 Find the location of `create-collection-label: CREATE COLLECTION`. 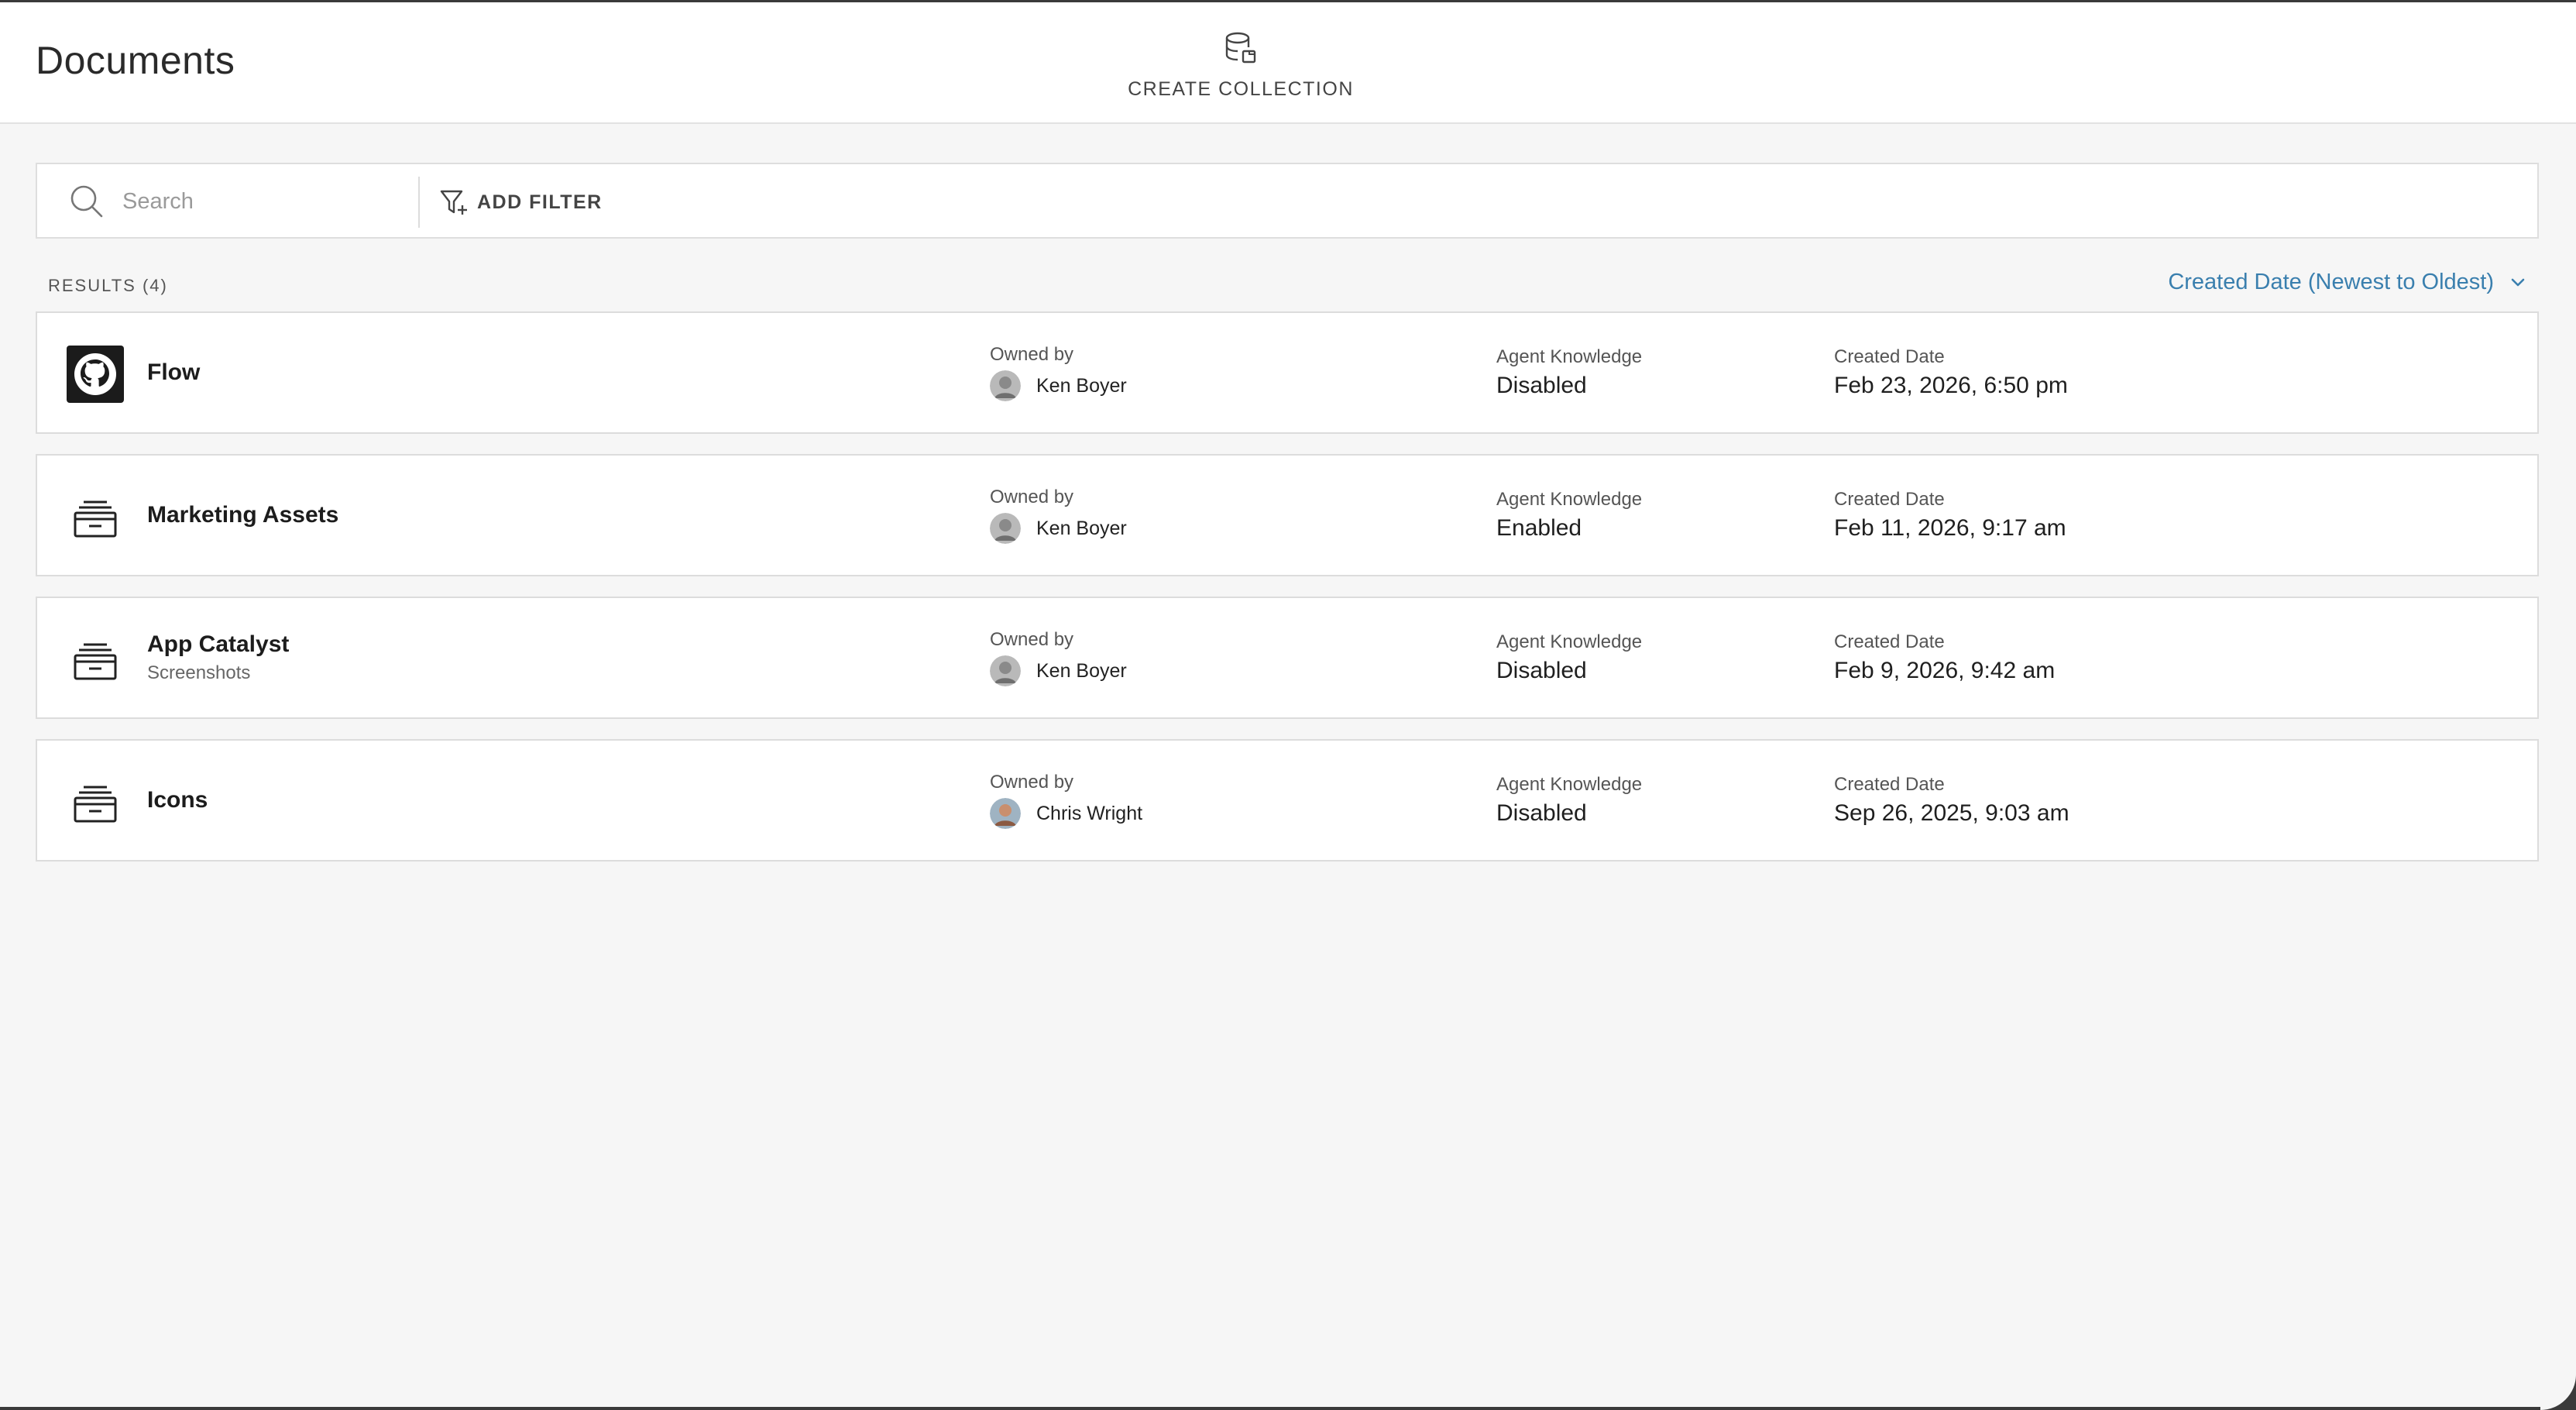

create-collection-label: CREATE COLLECTION is located at coordinates (1241, 89).